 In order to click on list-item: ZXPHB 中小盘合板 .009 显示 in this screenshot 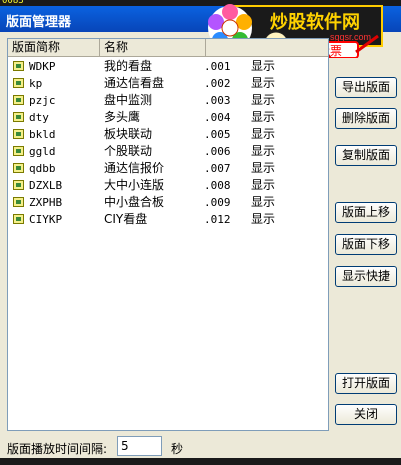, I will do `click(168, 202)`.